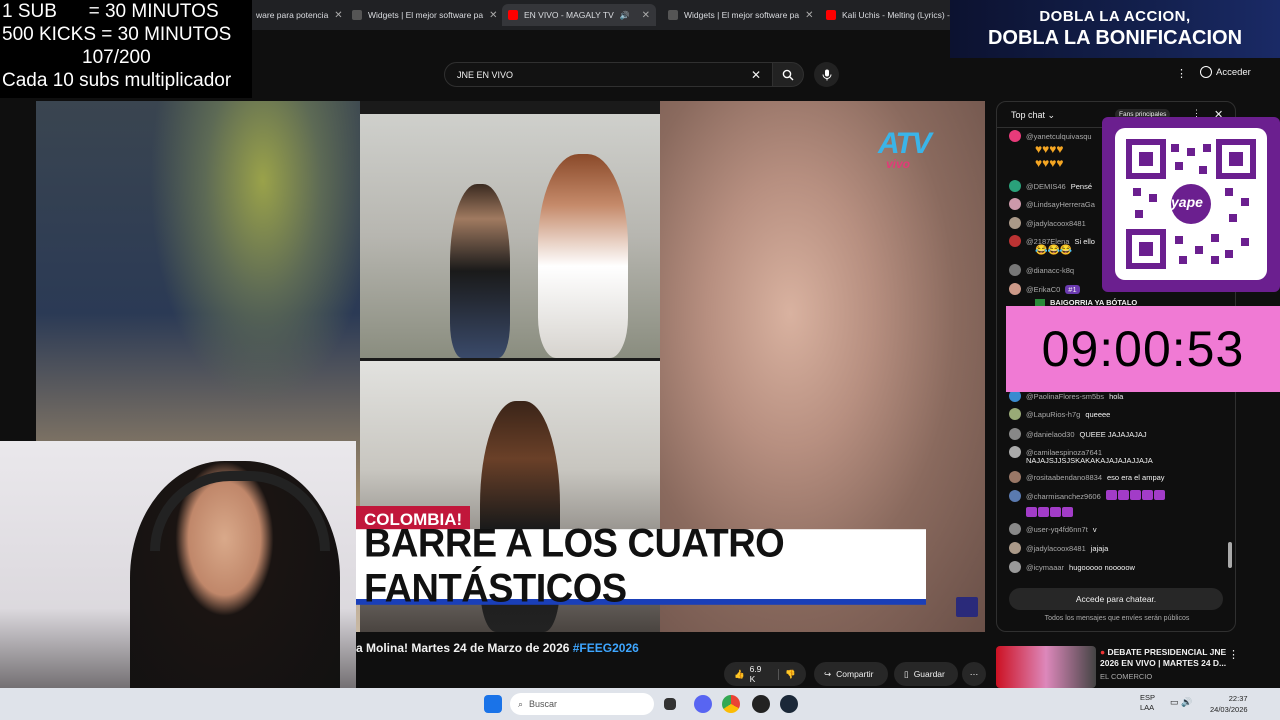  Describe the element at coordinates (1050, 186) in the screenshot. I see `chat-message: @DEMIS46 Pensé` at that location.